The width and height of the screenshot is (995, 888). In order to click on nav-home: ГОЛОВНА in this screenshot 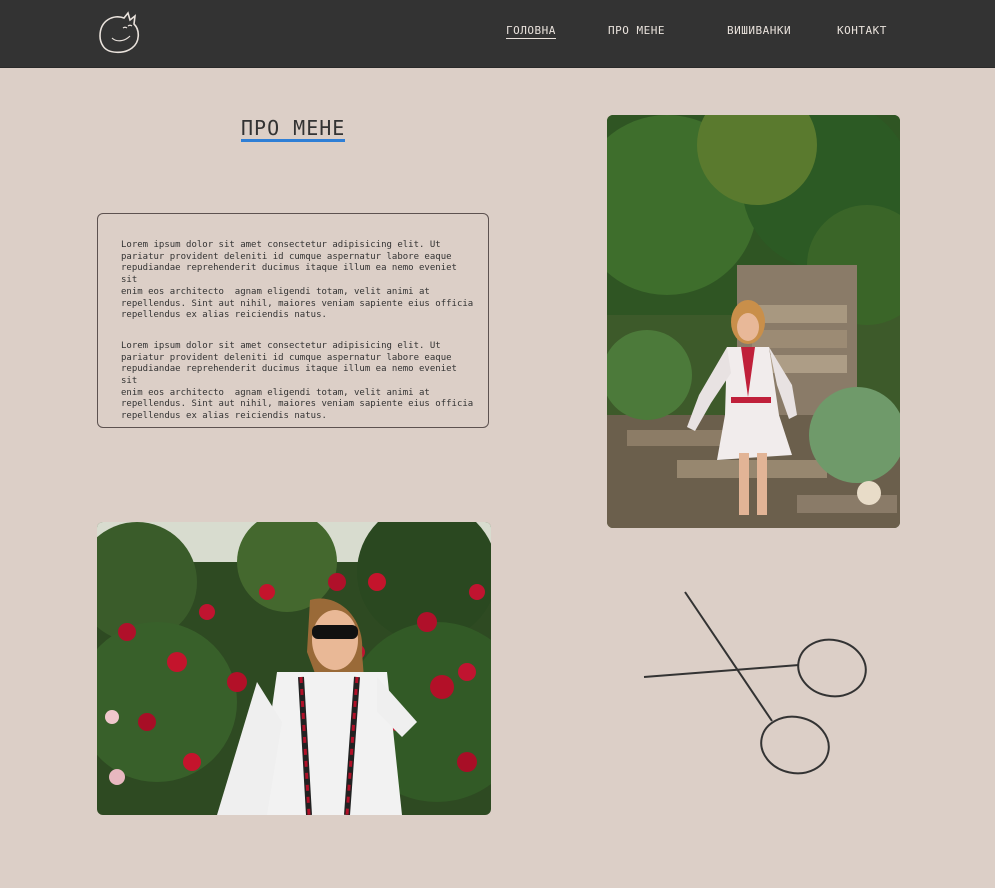, I will do `click(531, 31)`.